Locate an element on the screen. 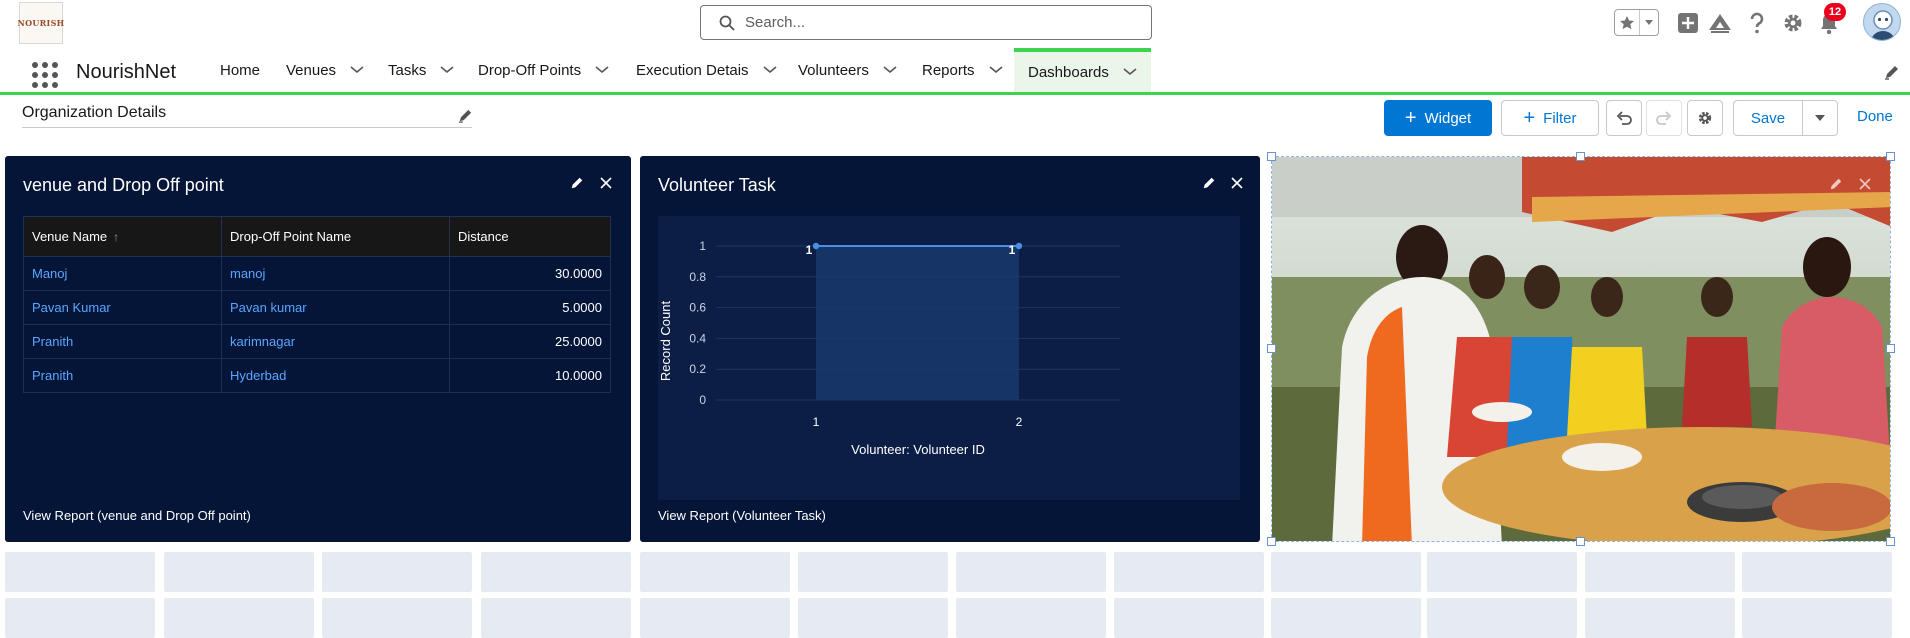  logo-text: NOURISH is located at coordinates (41, 23).